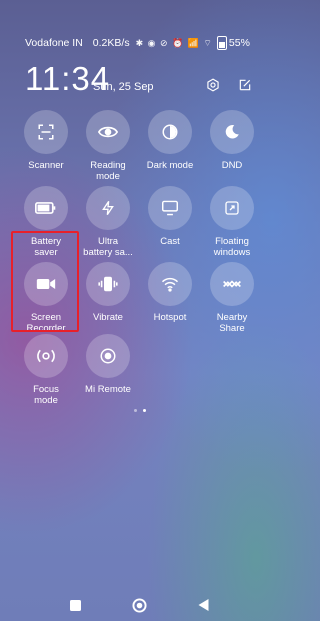  I want to click on settings-button, so click(213, 85).